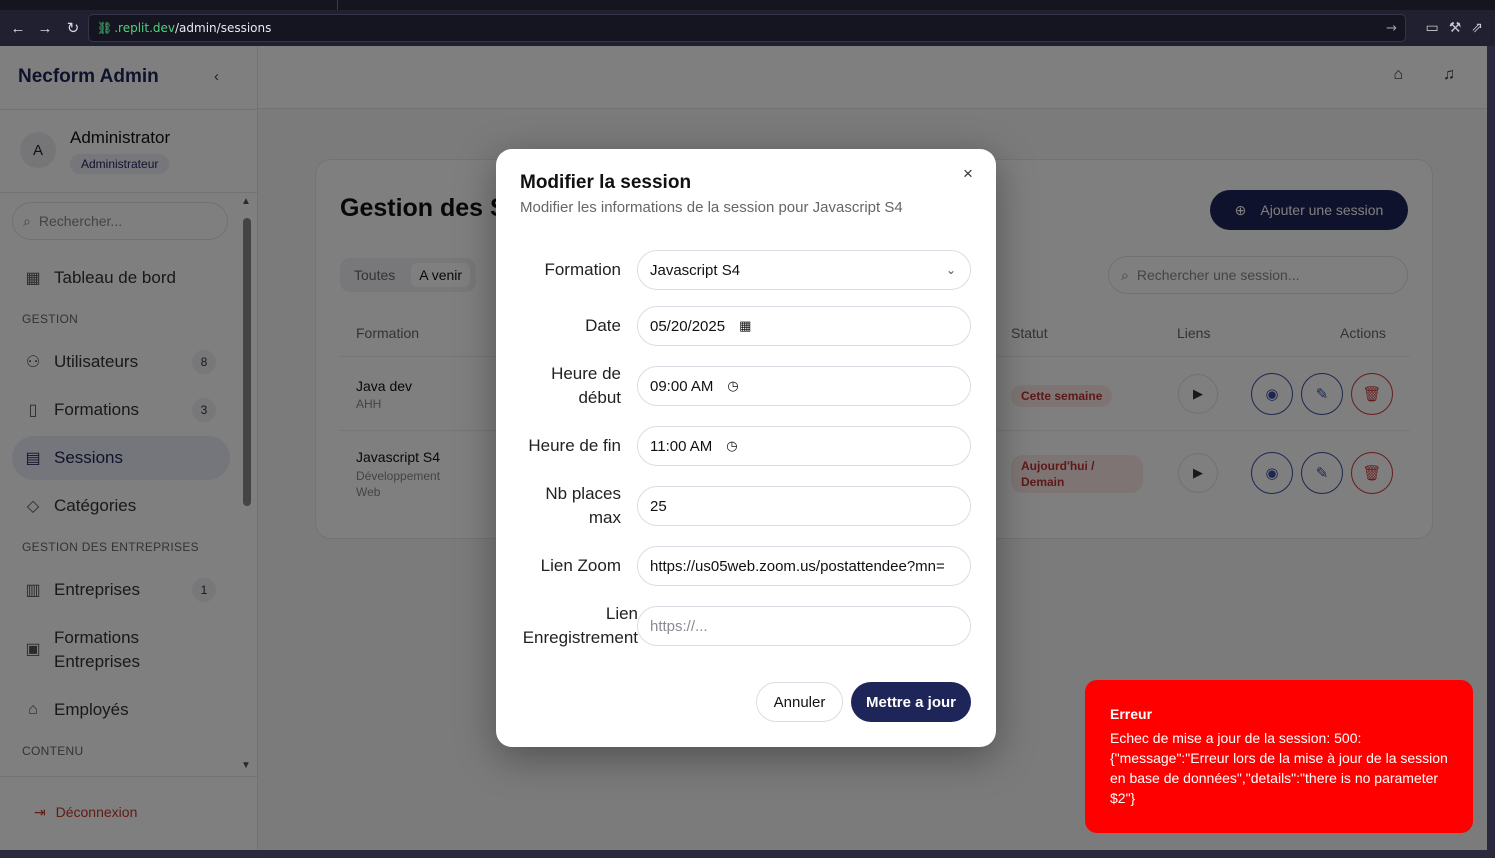  Describe the element at coordinates (73, 28) in the screenshot. I see `reload-icon: ↻` at that location.